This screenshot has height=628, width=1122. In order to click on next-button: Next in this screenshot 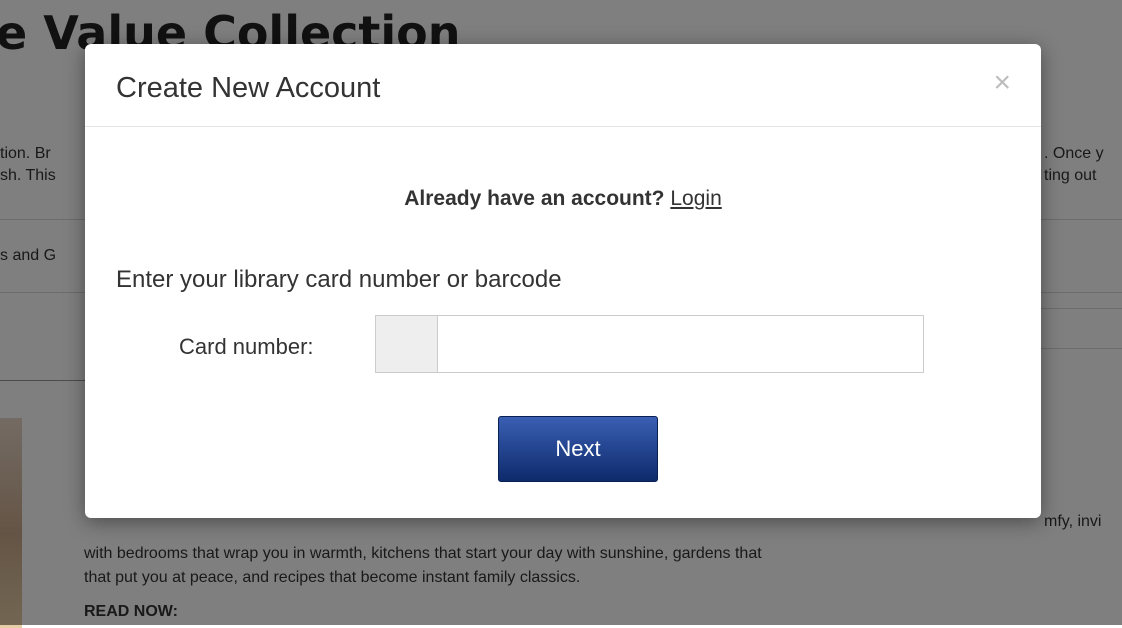, I will do `click(578, 449)`.